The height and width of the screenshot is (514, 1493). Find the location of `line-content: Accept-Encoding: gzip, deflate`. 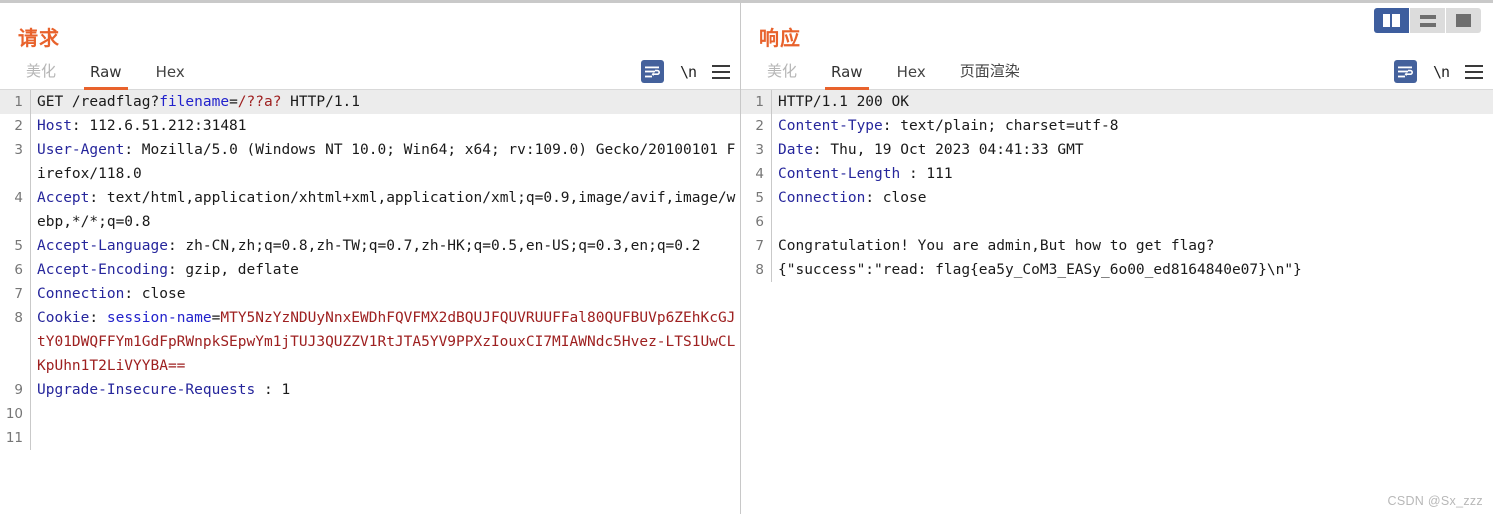

line-content: Accept-Encoding: gzip, deflate is located at coordinates (385, 270).